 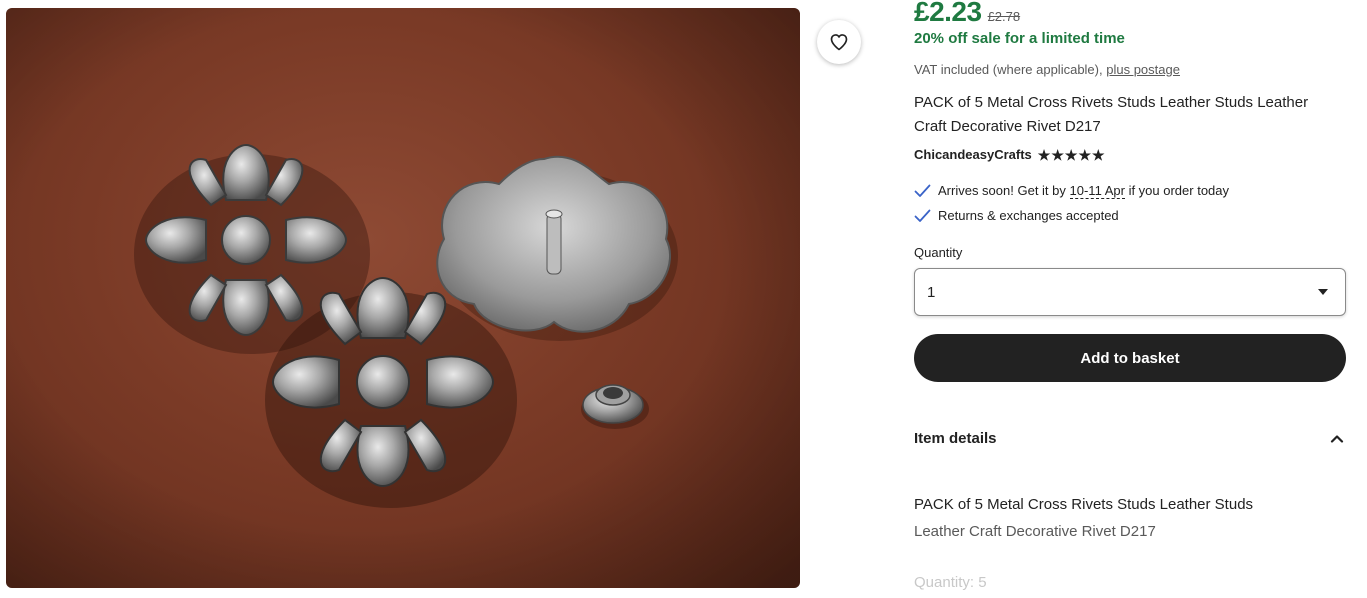 I want to click on rating-stars: ★ ★ ★ ★ ★, so click(x=1071, y=155).